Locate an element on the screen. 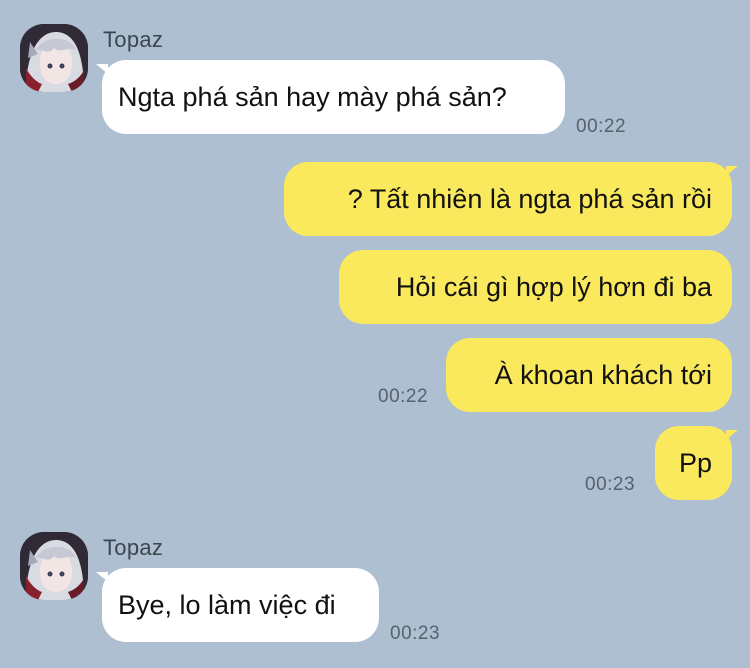  message-bubble-incoming: Bye, lo làm việc đi is located at coordinates (240, 605).